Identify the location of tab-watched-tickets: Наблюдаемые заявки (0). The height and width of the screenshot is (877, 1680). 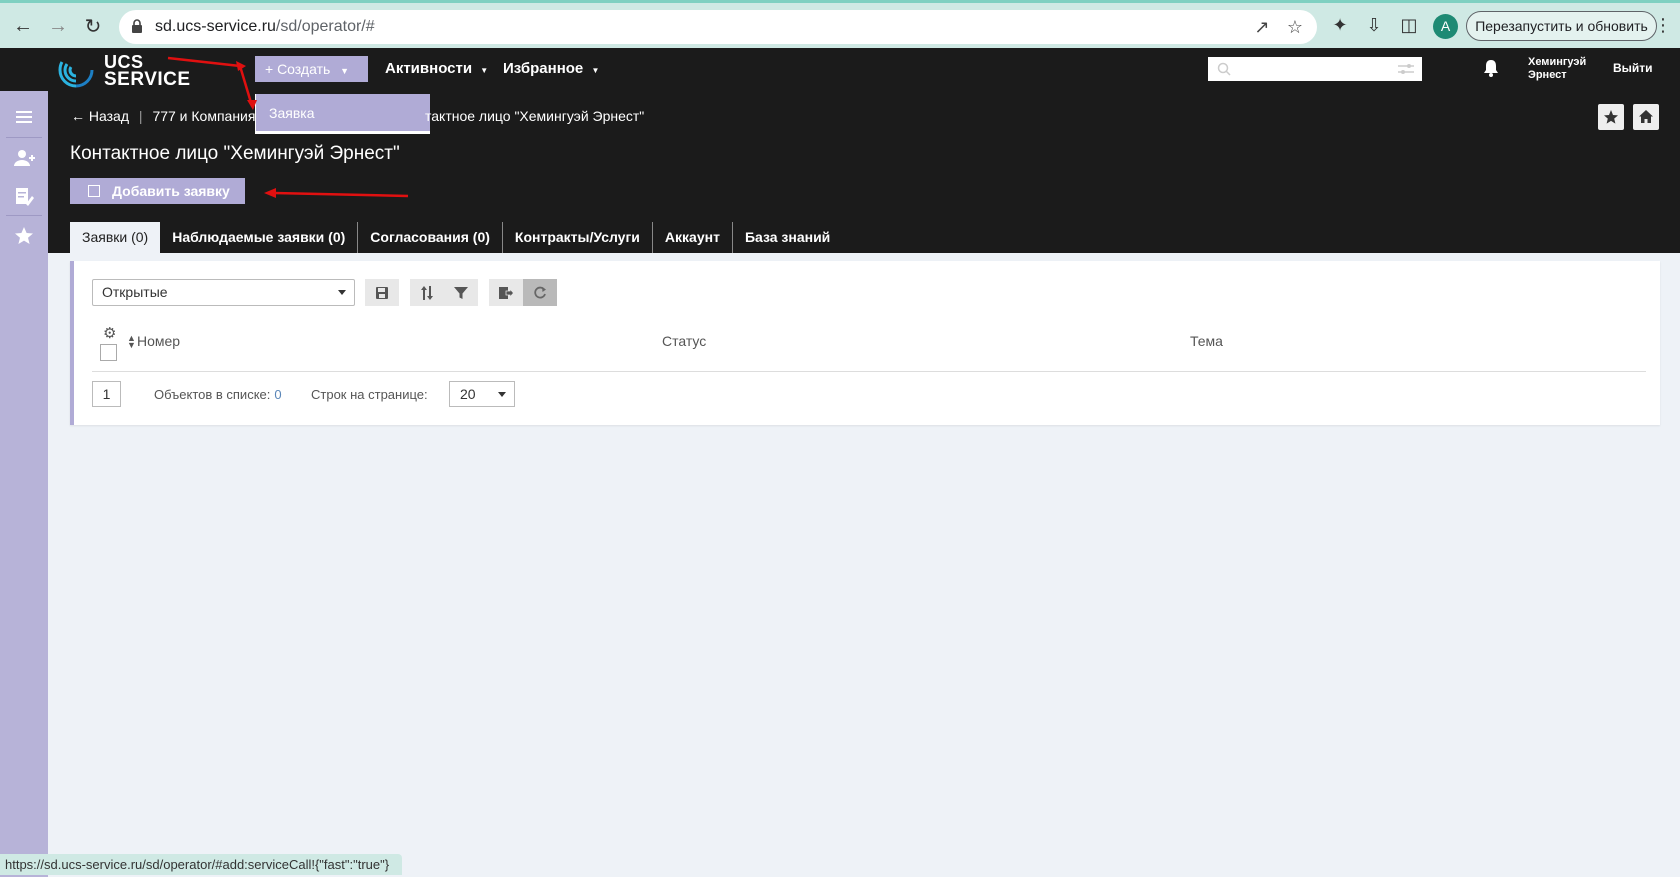
(258, 237).